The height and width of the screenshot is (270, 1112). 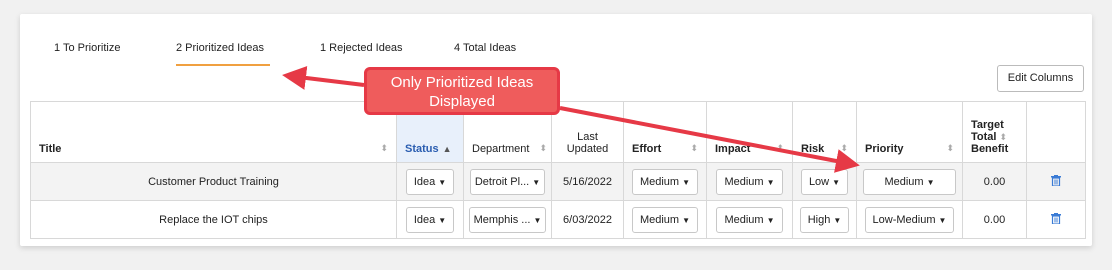 What do you see at coordinates (990, 149) in the screenshot?
I see `header-label: Benefit` at bounding box center [990, 149].